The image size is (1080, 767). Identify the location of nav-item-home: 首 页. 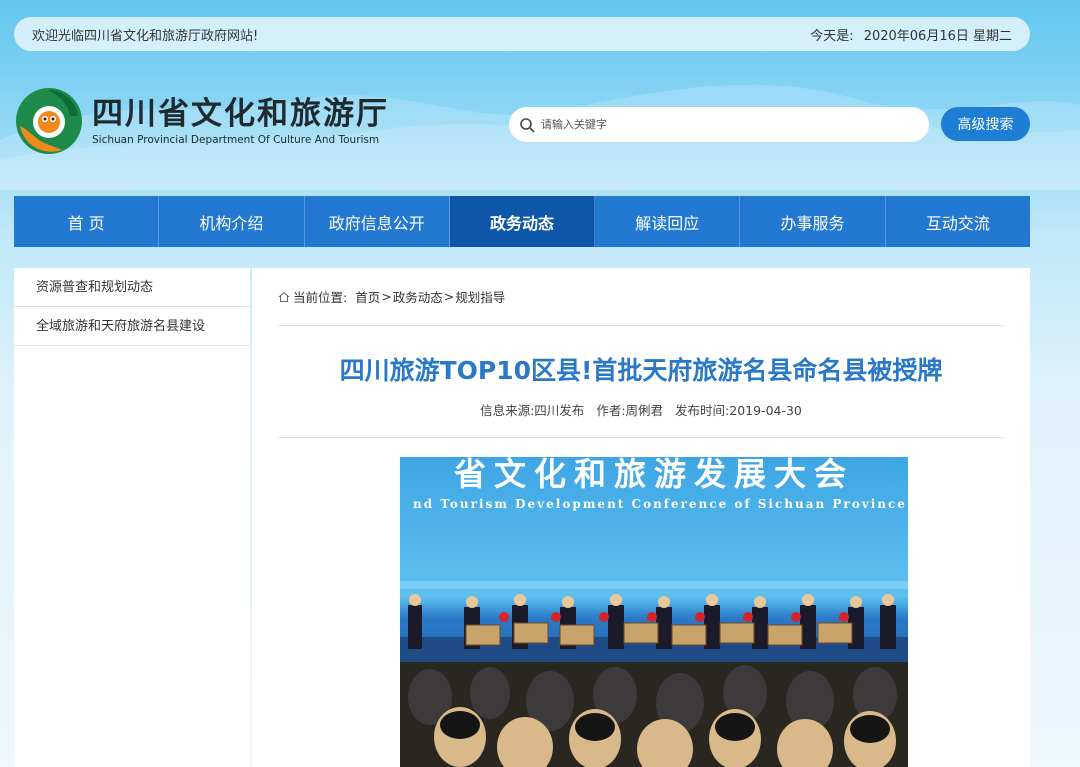
(87, 221).